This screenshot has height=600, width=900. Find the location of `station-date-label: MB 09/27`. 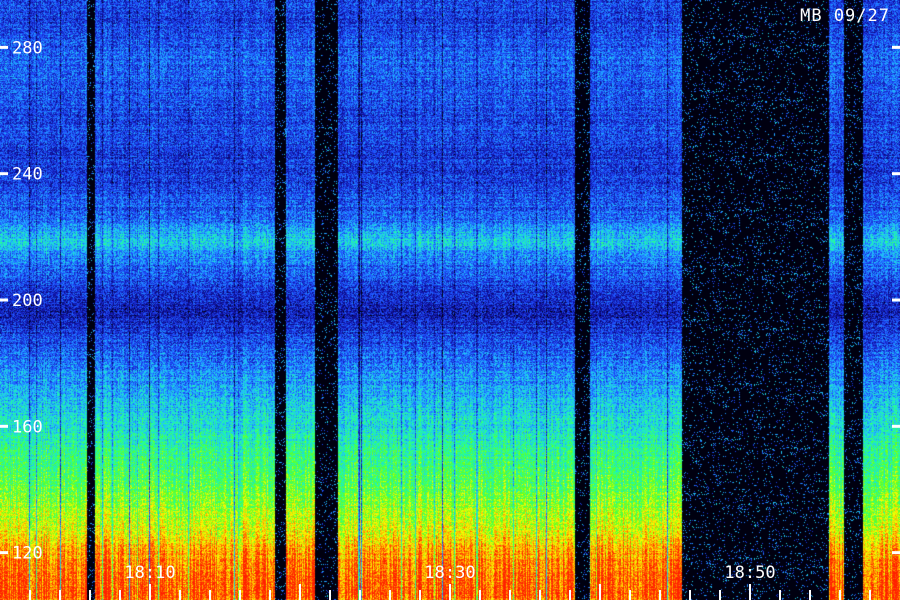

station-date-label: MB 09/27 is located at coordinates (845, 16).